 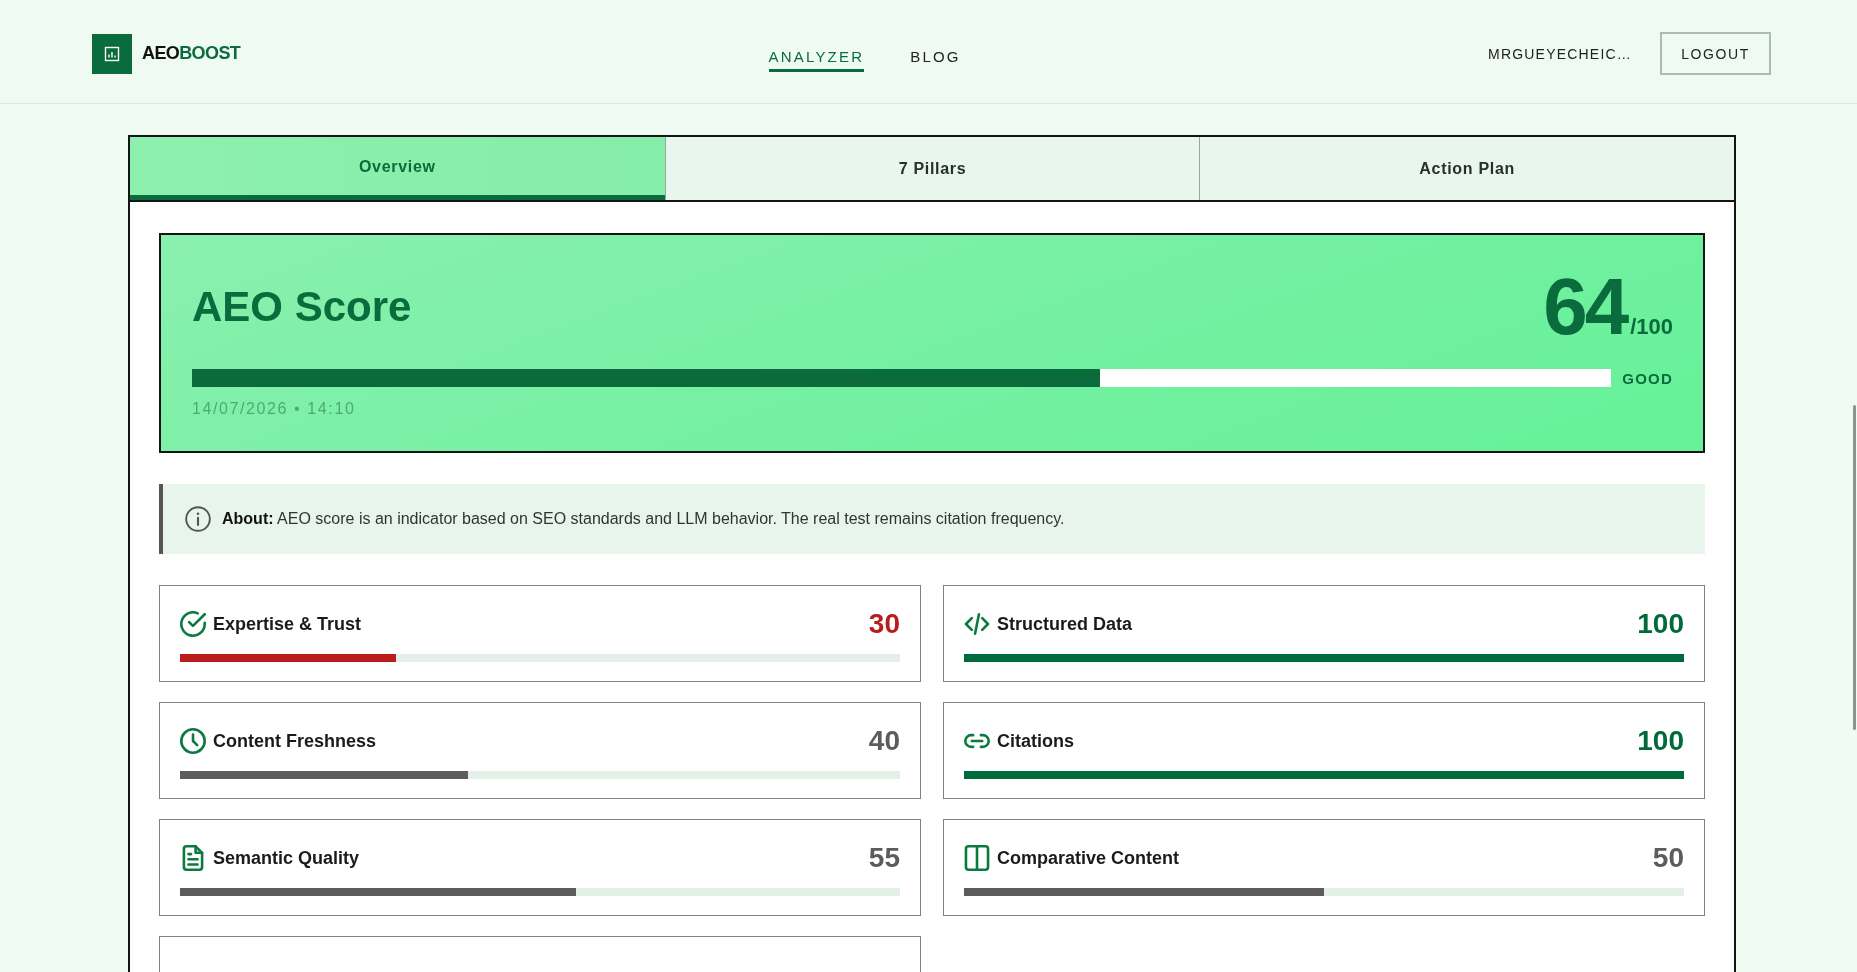 I want to click on timestamp: 14/07/2026 • 14:10, so click(x=274, y=409).